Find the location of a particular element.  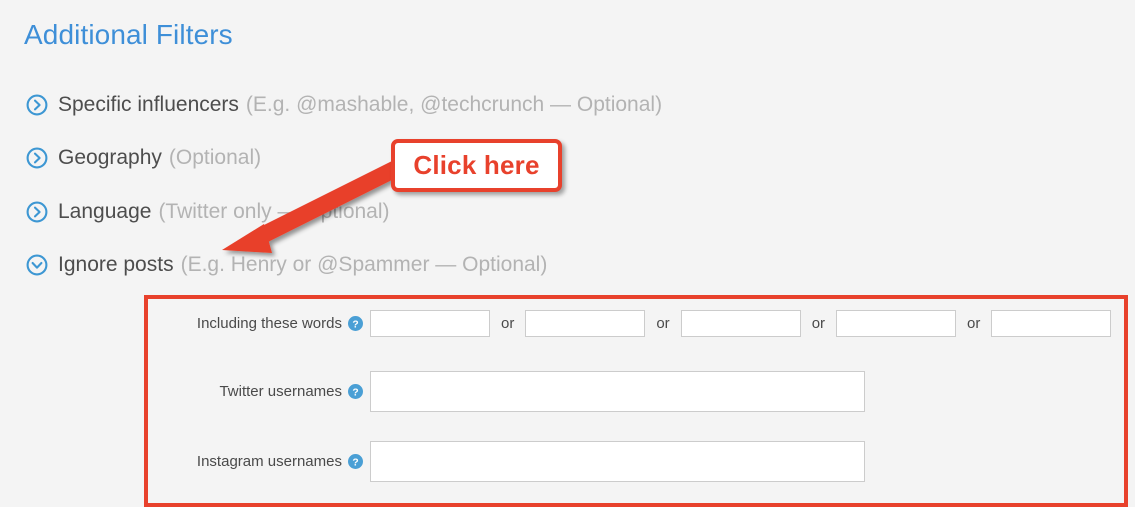

filter-label: Geography is located at coordinates (110, 157).